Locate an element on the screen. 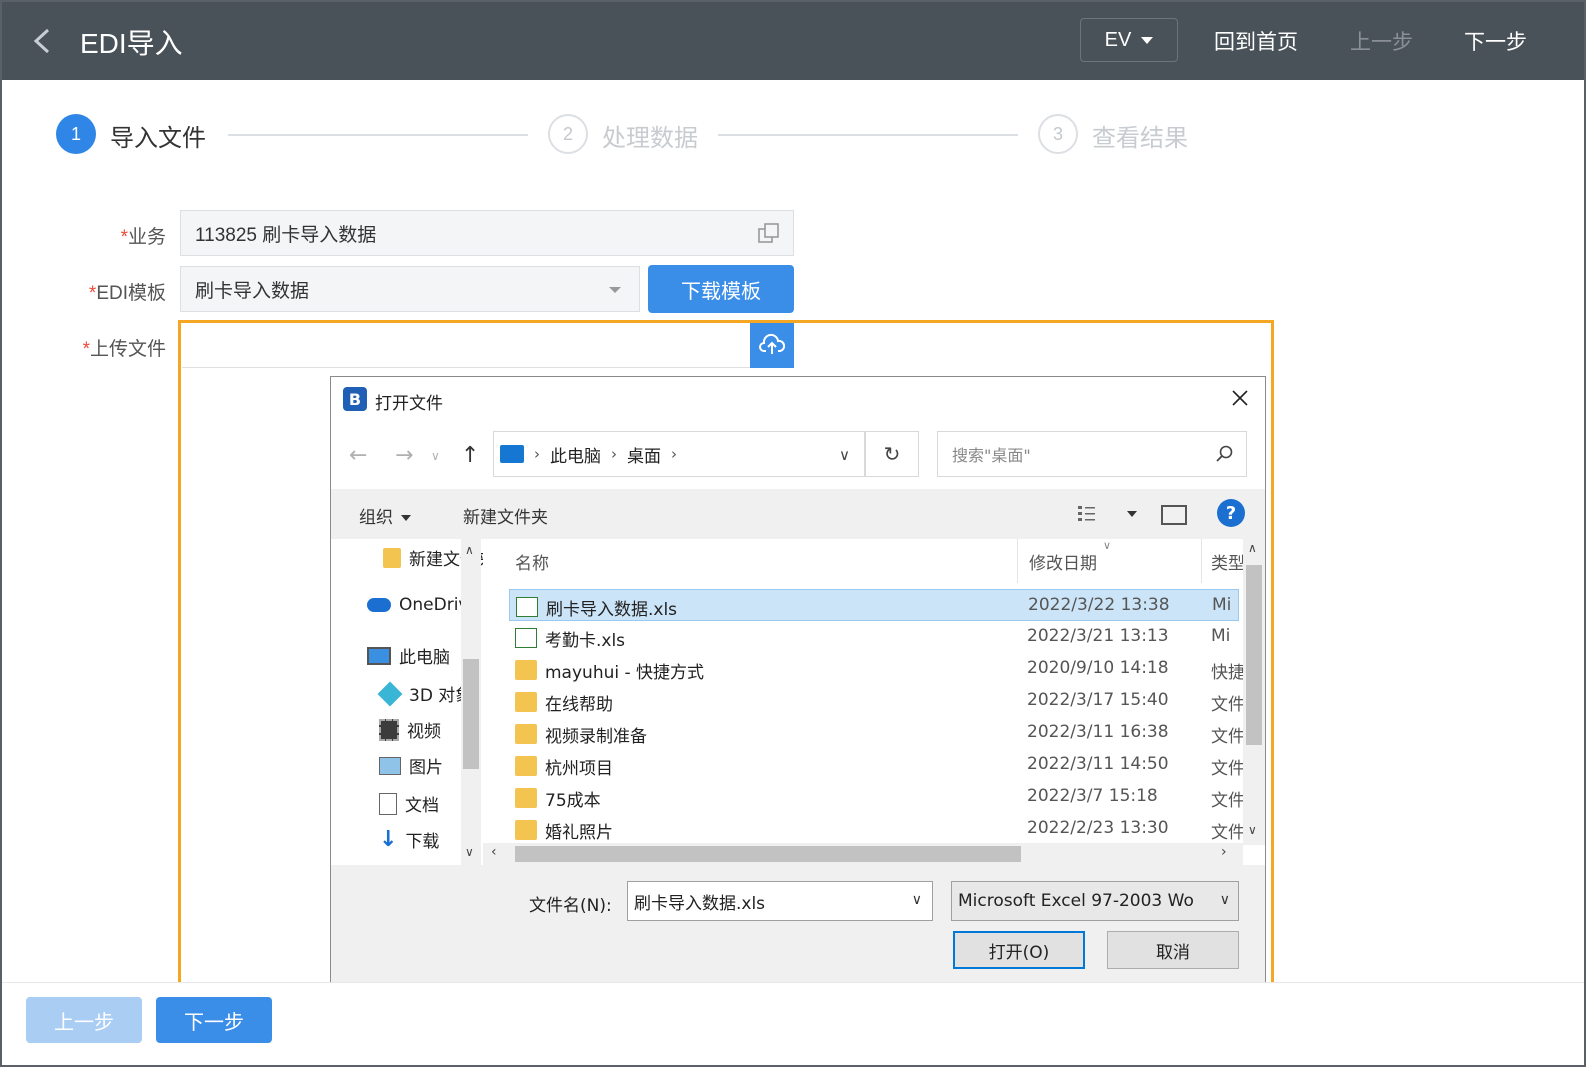  nav-item-documents: 文档 is located at coordinates (409, 803).